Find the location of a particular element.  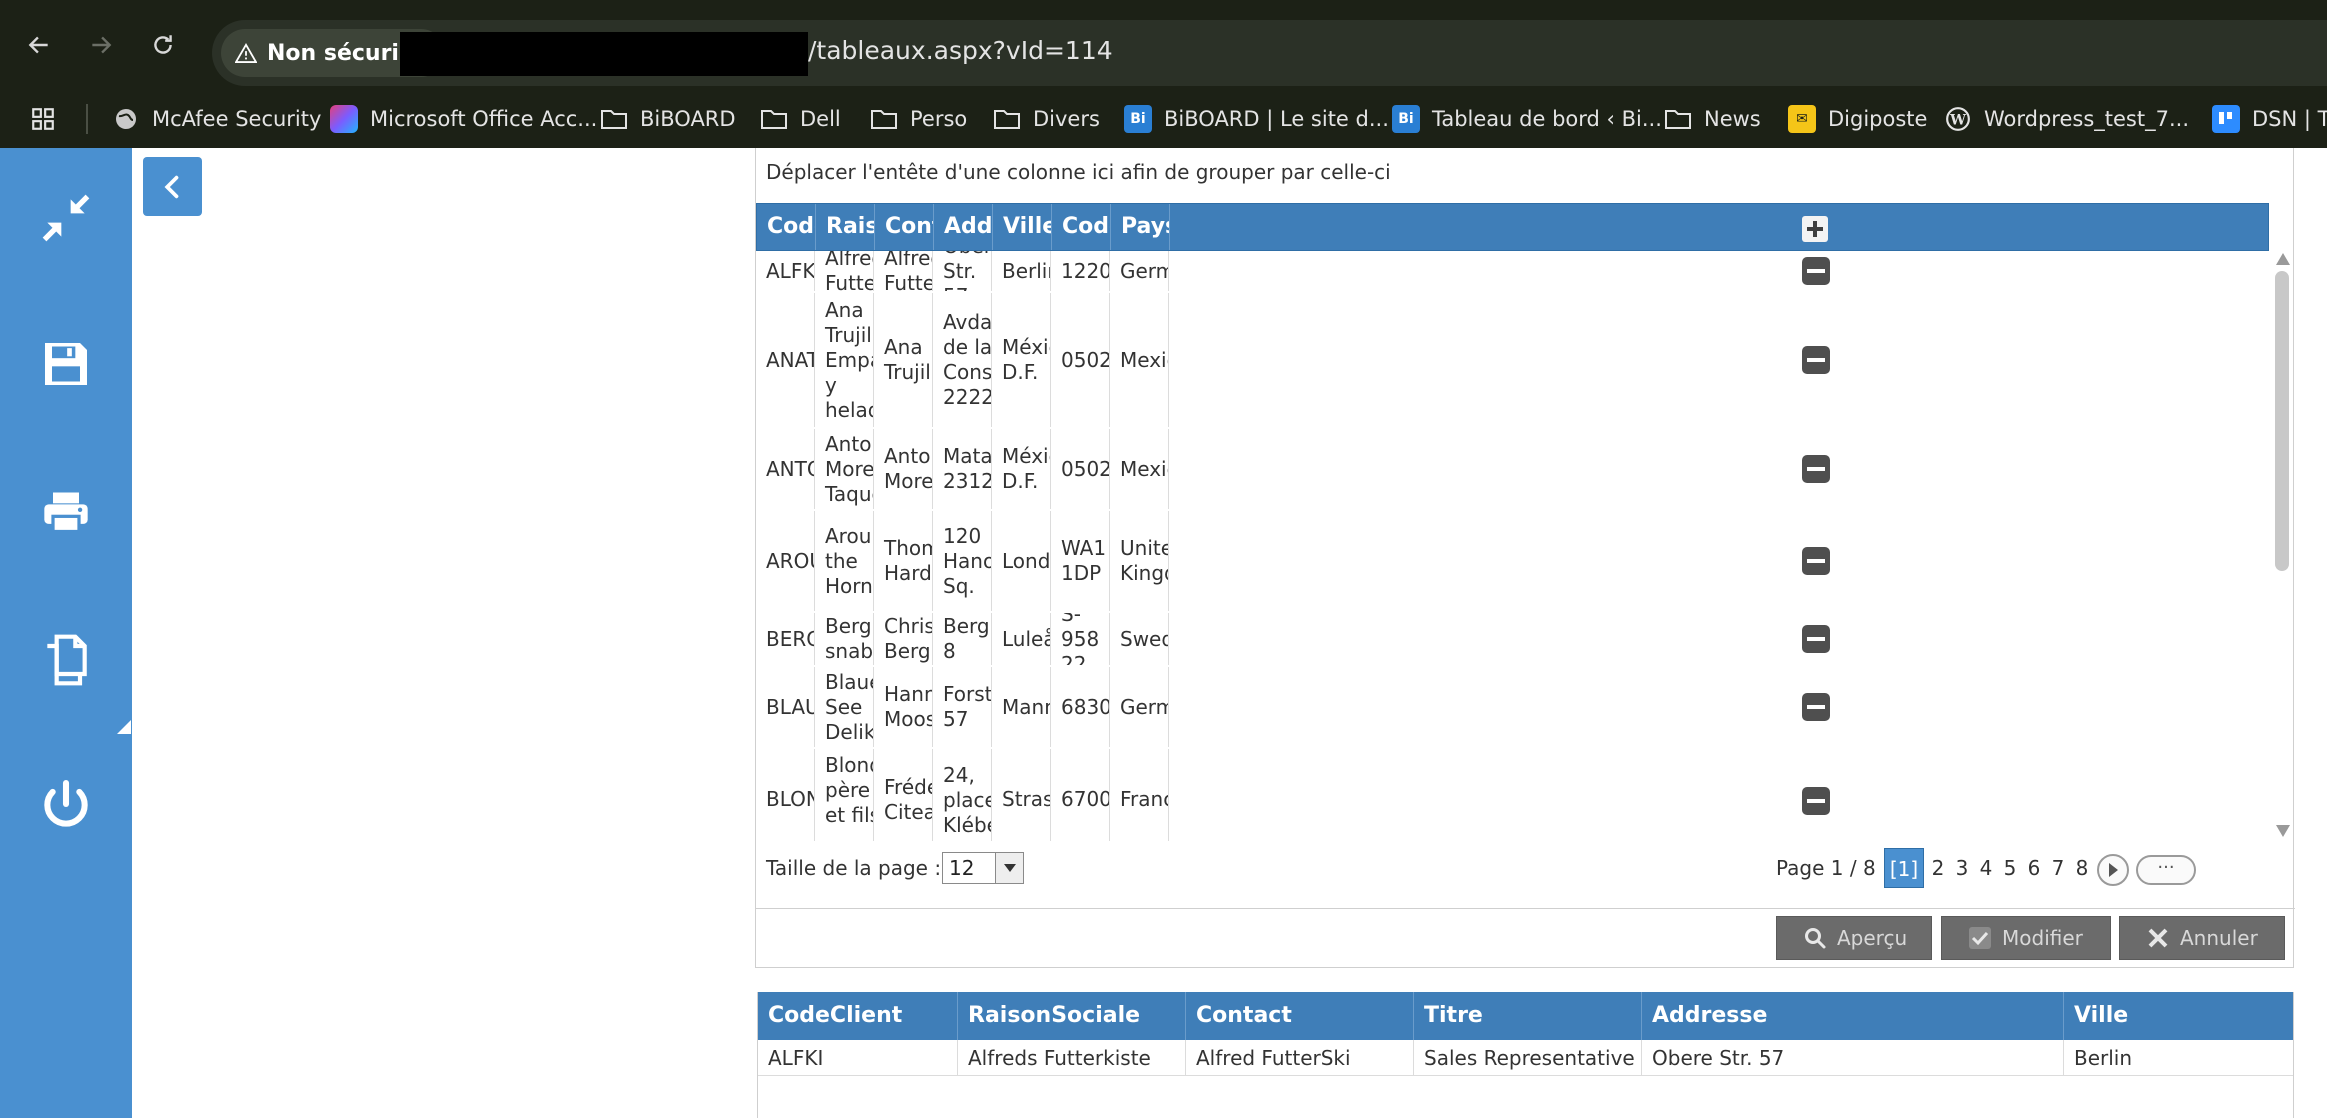

page-link-8: 8 is located at coordinates (2082, 868).